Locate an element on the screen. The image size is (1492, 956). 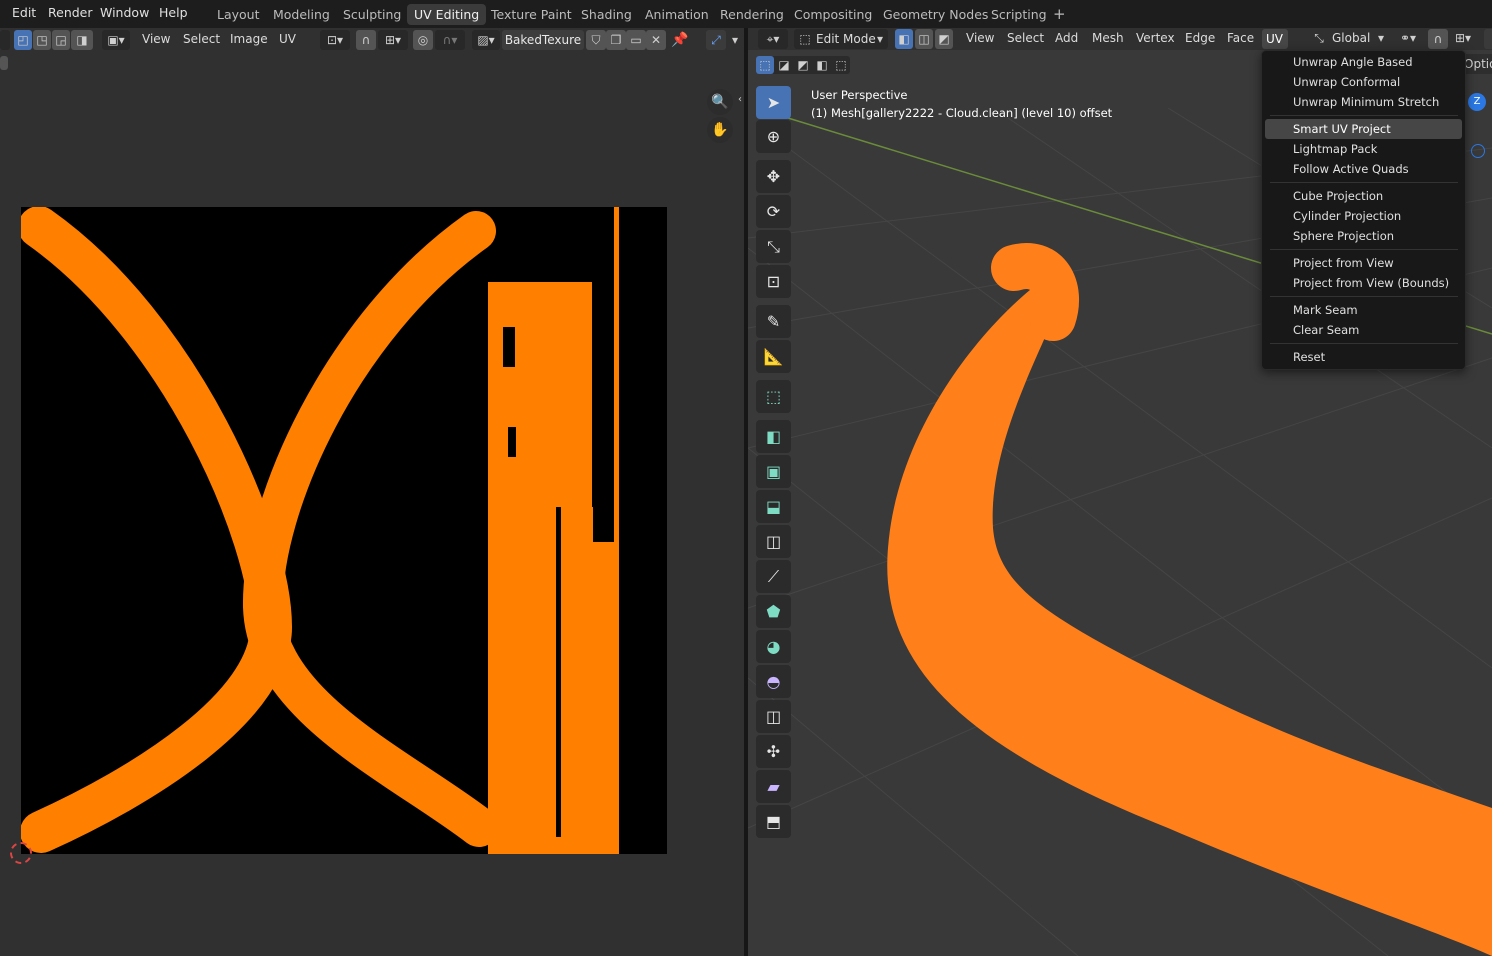
menu-clear-seam: Clear Seam is located at coordinates (1363, 330).